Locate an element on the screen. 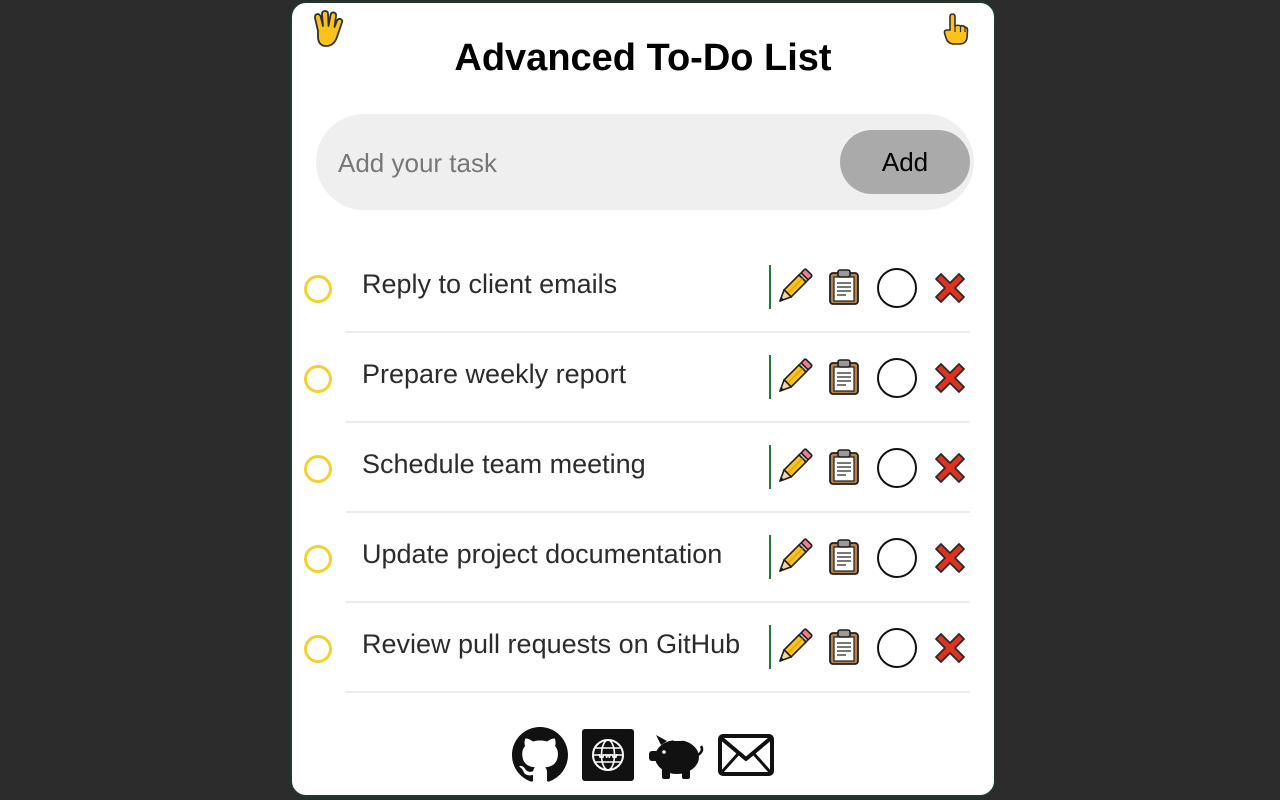  task-item: Prepare weekly report is located at coordinates (643, 378).